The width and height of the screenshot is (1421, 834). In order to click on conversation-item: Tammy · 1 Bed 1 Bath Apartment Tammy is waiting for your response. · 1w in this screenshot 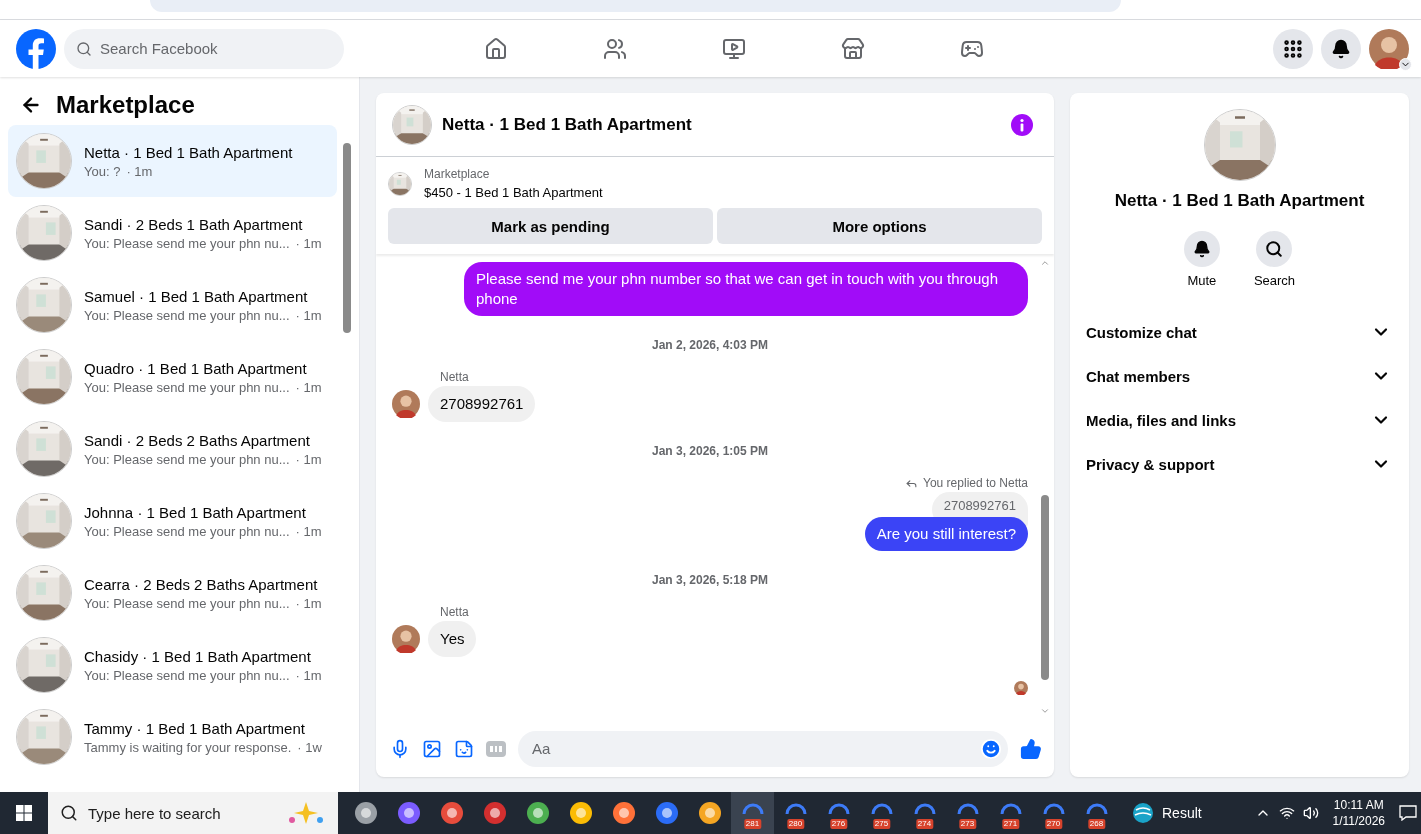, I will do `click(172, 737)`.